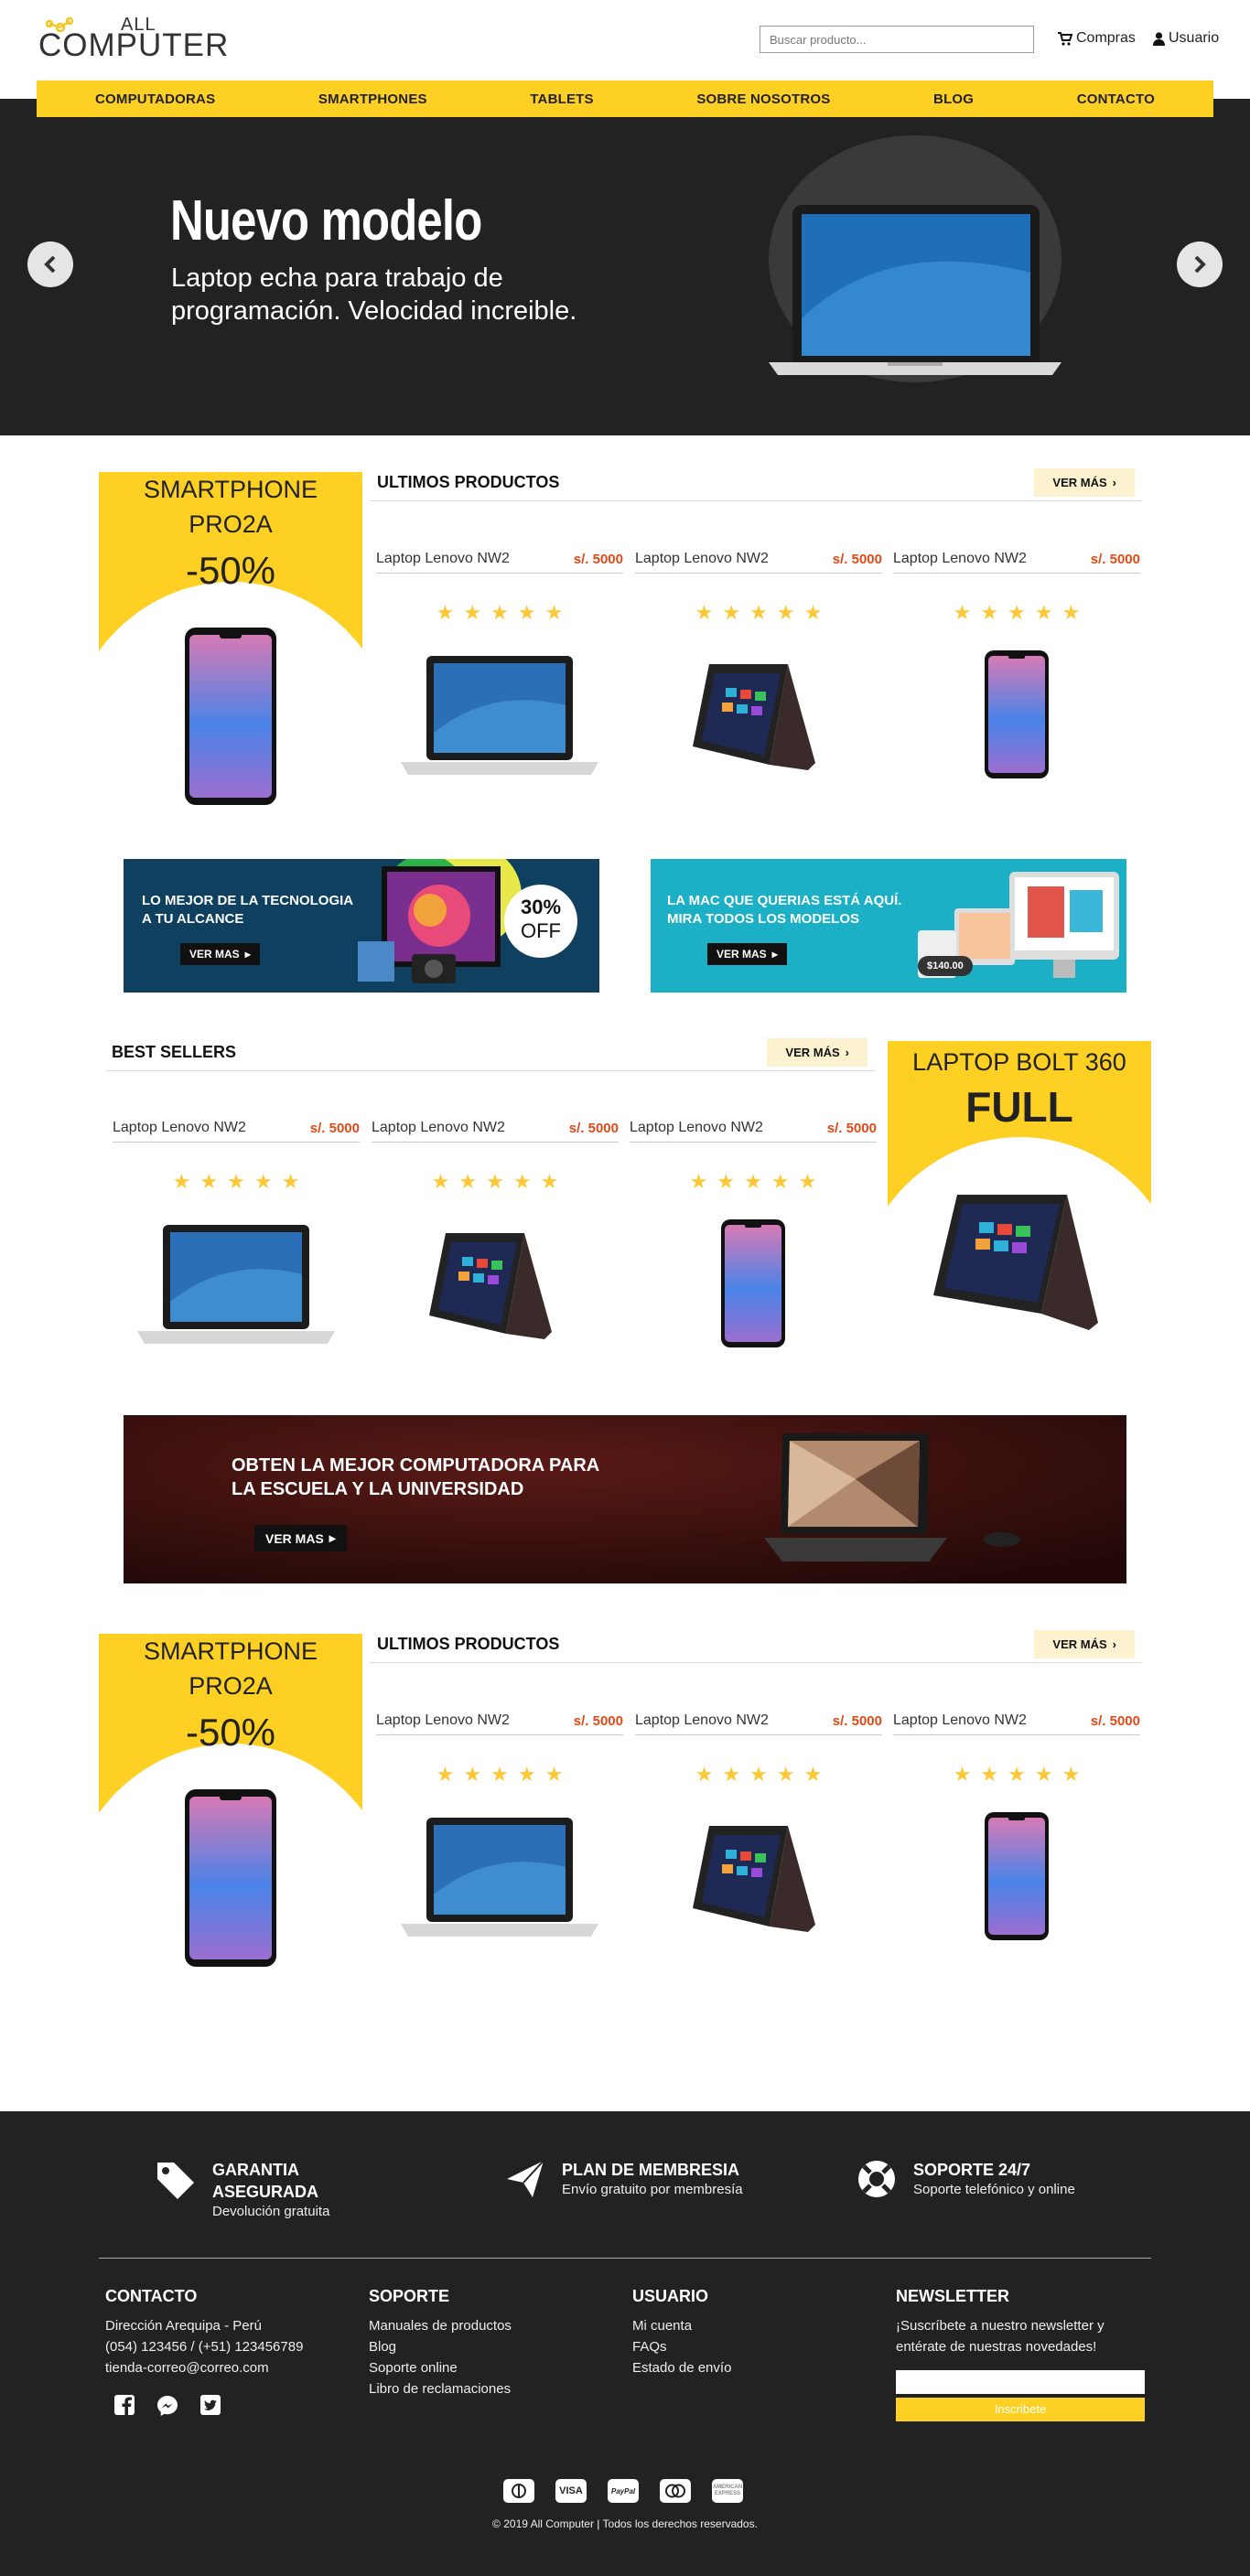 The height and width of the screenshot is (2576, 1250). What do you see at coordinates (1097, 38) in the screenshot?
I see `cart-link: Compras` at bounding box center [1097, 38].